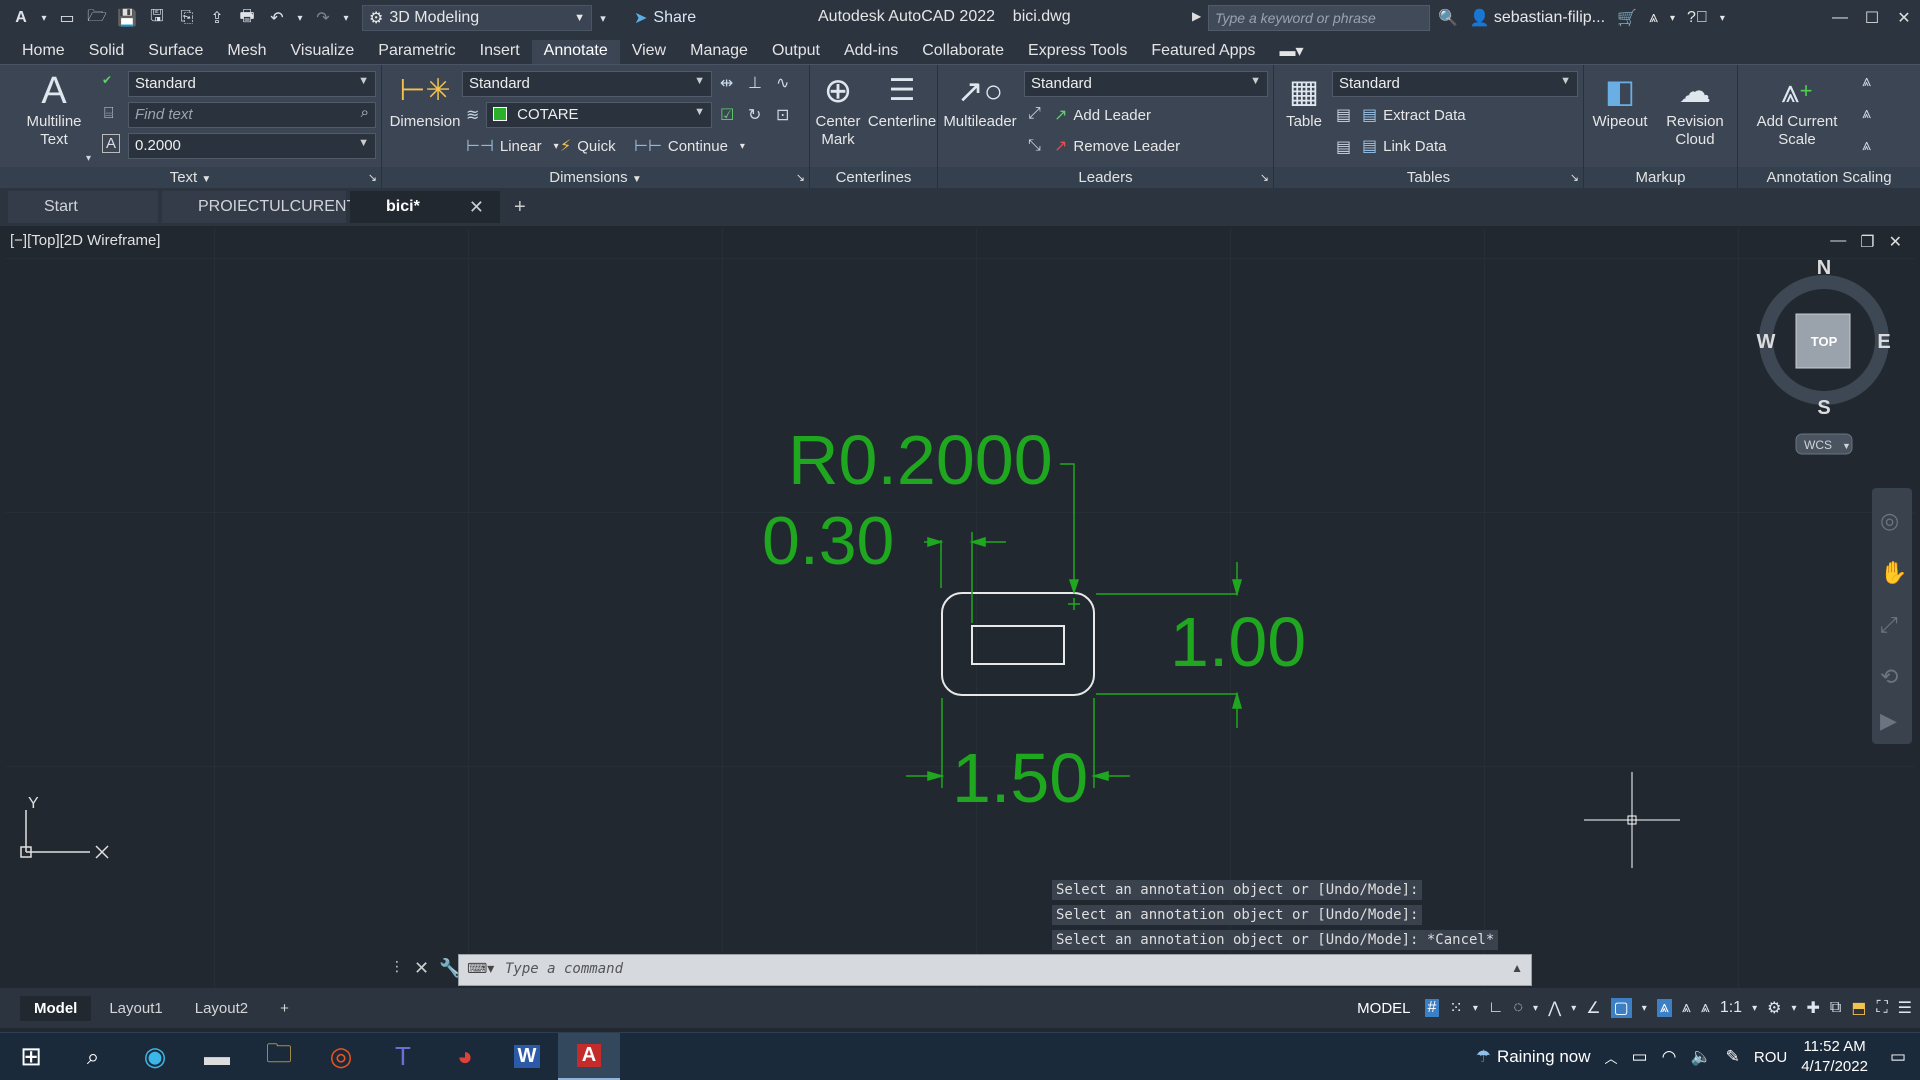 This screenshot has height=1080, width=1920. What do you see at coordinates (782, 115) in the screenshot?
I see `reassociate-icon: ⊡` at bounding box center [782, 115].